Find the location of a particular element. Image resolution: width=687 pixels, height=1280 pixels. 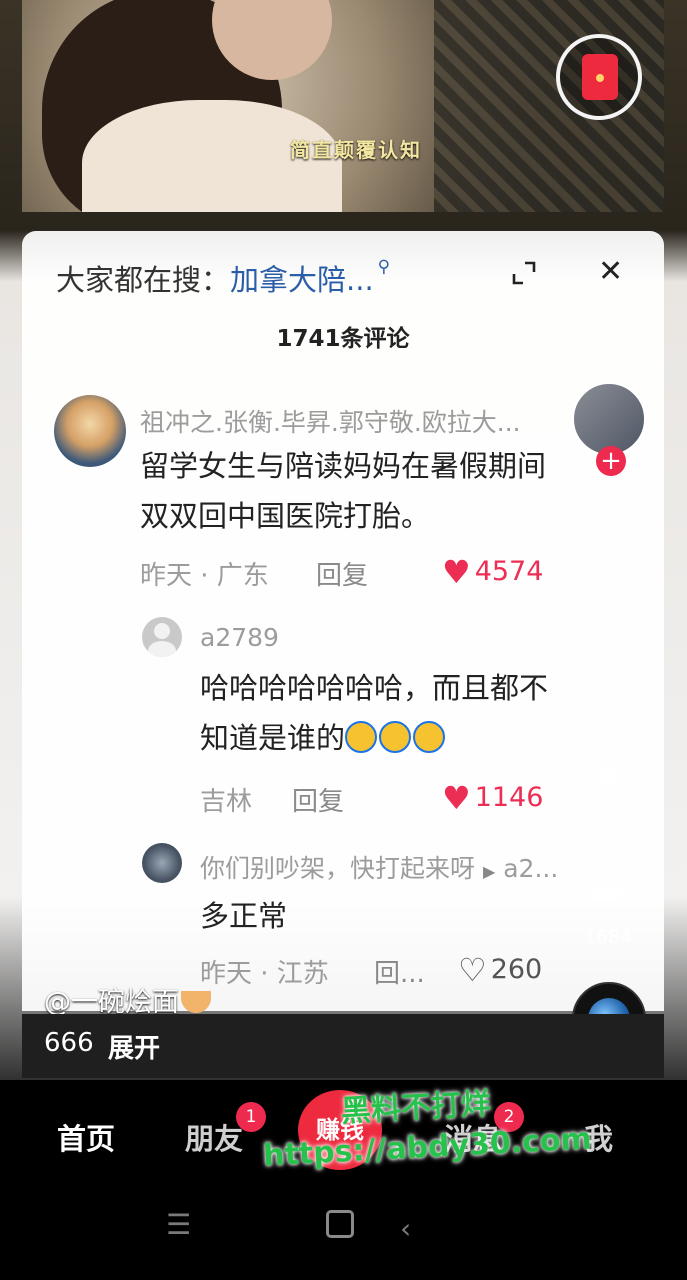

comment-bubble-icon: ◯ is located at coordinates (608, 657).